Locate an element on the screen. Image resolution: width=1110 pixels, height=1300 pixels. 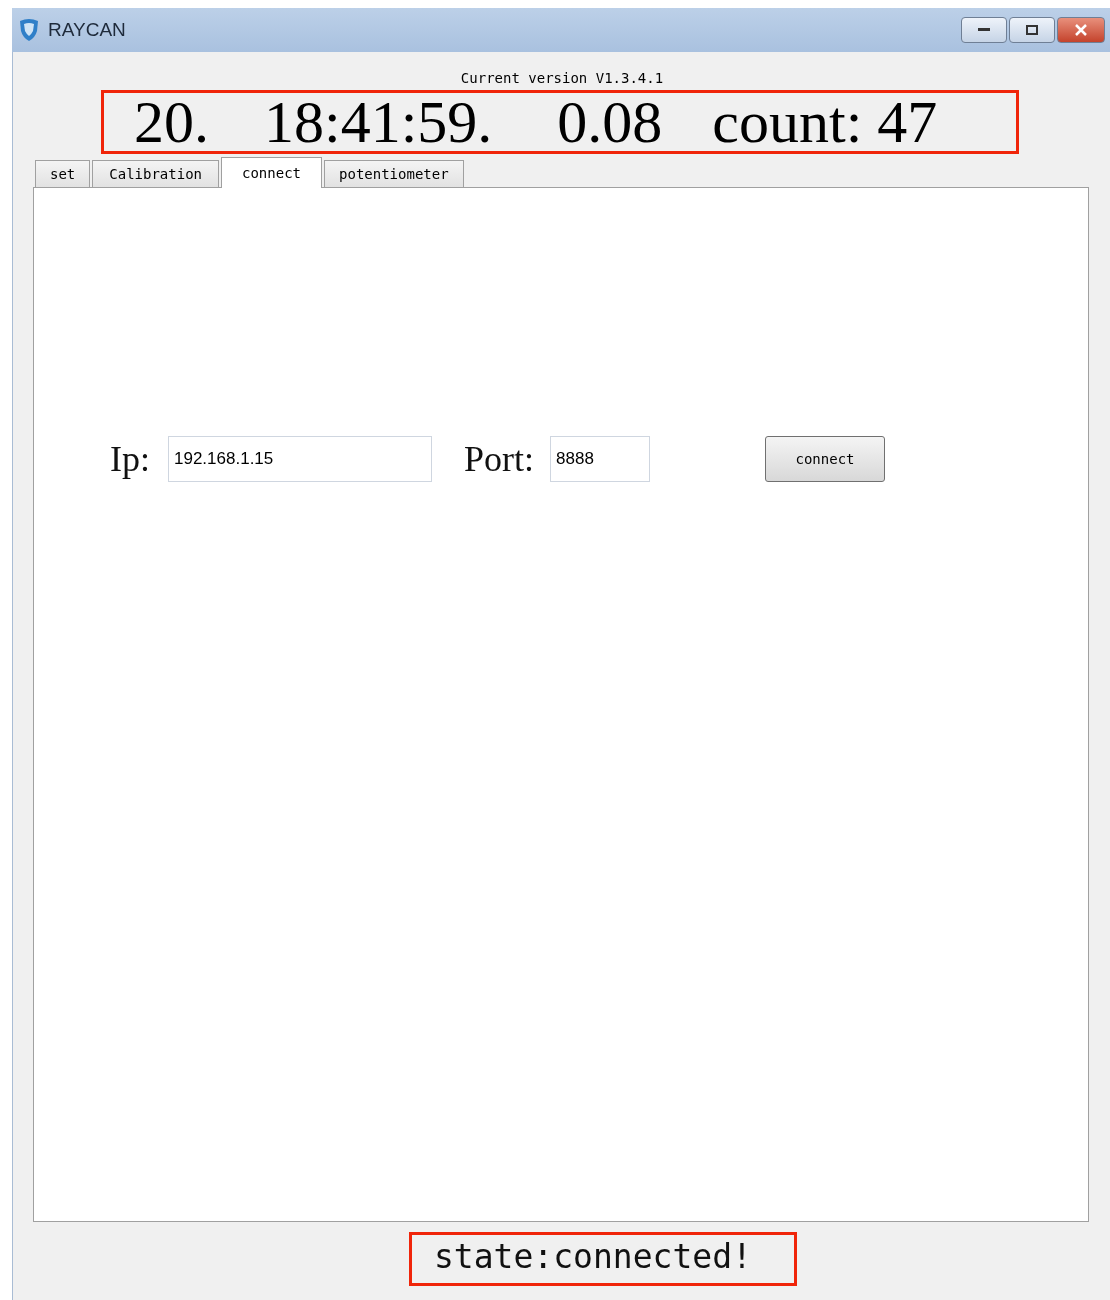
ip-input-field: 192.168.1.15 is located at coordinates (300, 459).